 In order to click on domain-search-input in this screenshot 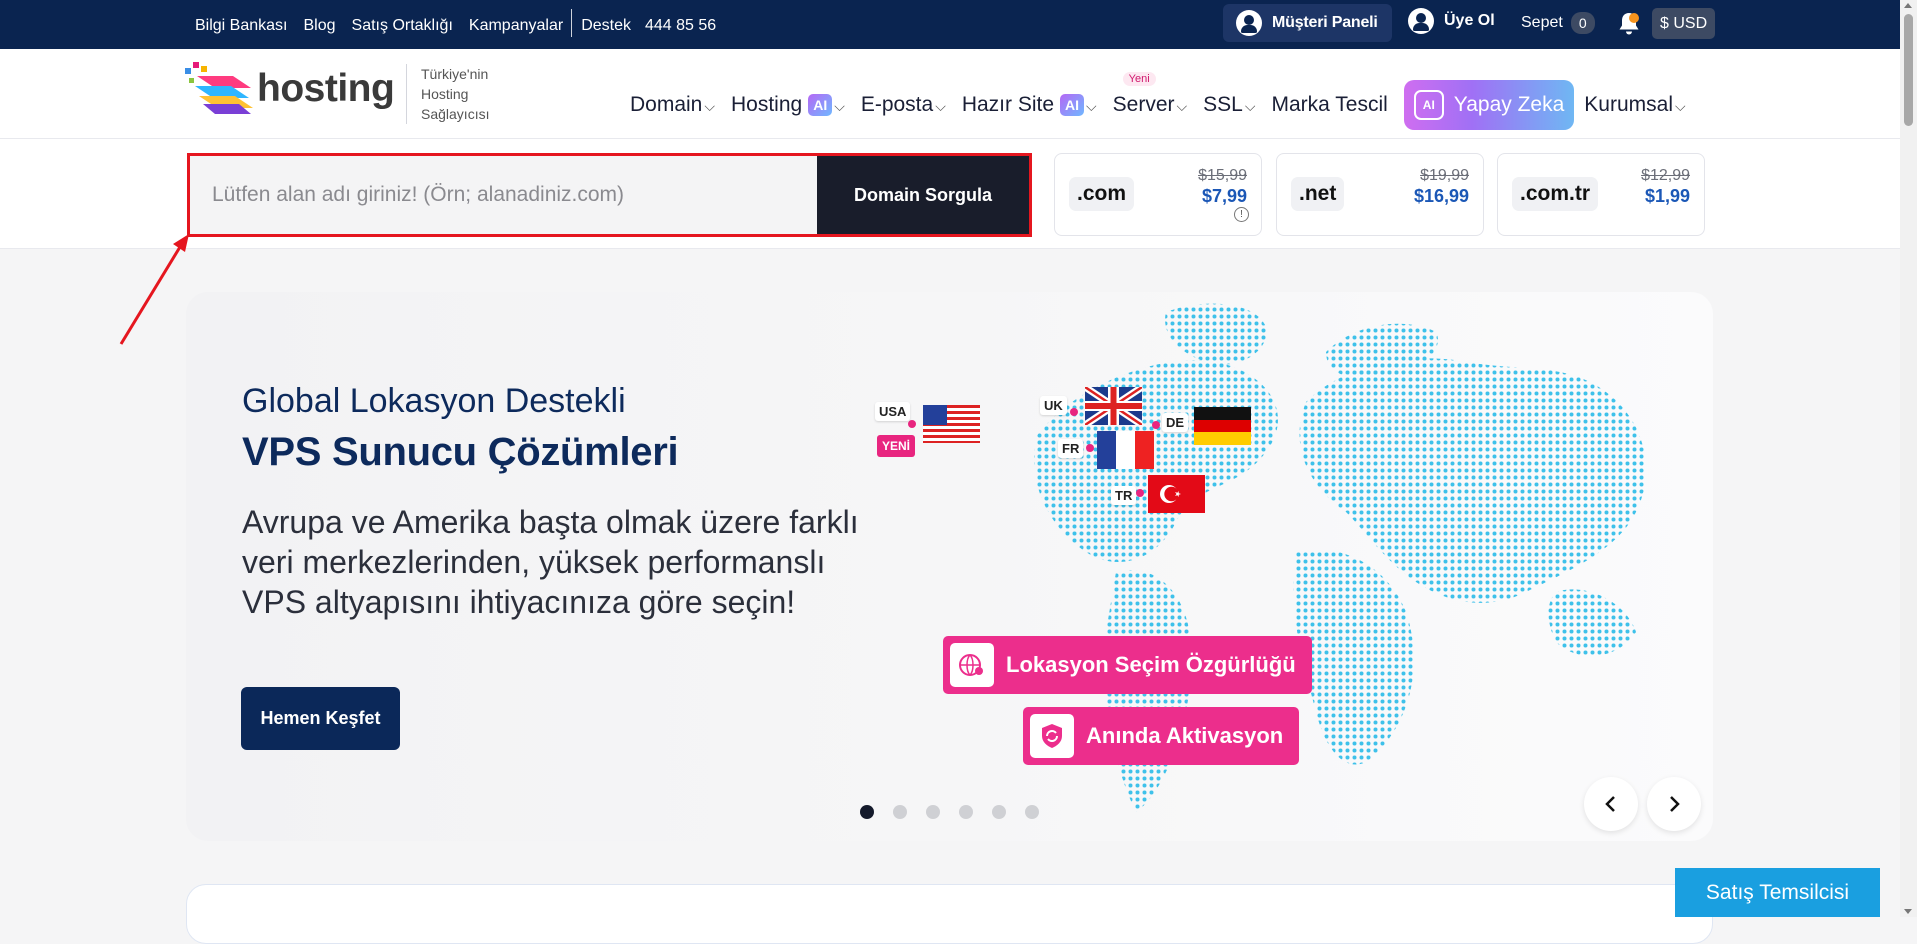, I will do `click(503, 195)`.